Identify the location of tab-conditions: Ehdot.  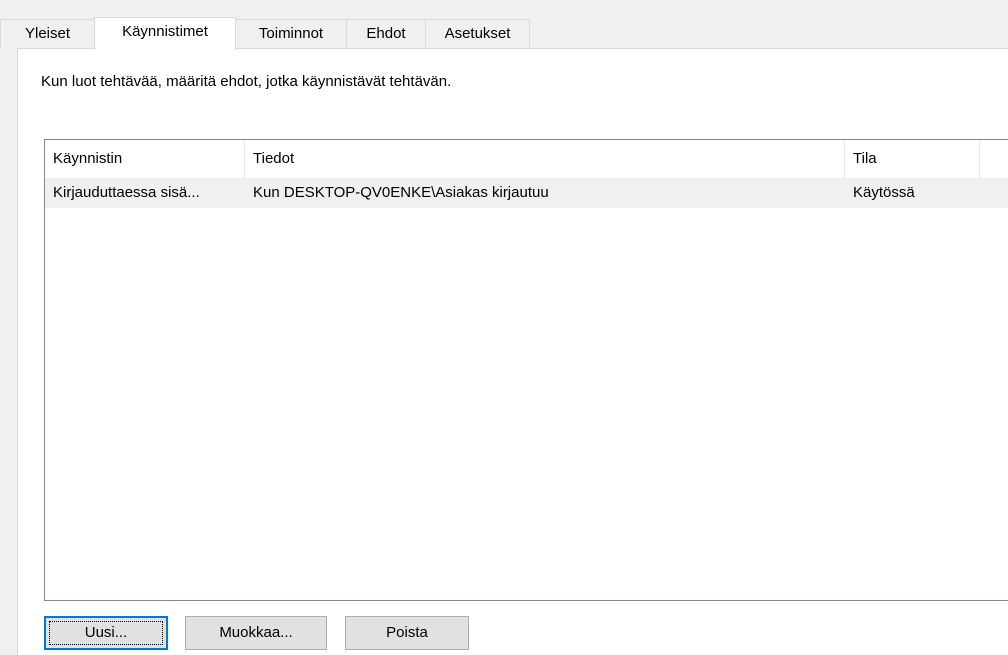
(386, 33).